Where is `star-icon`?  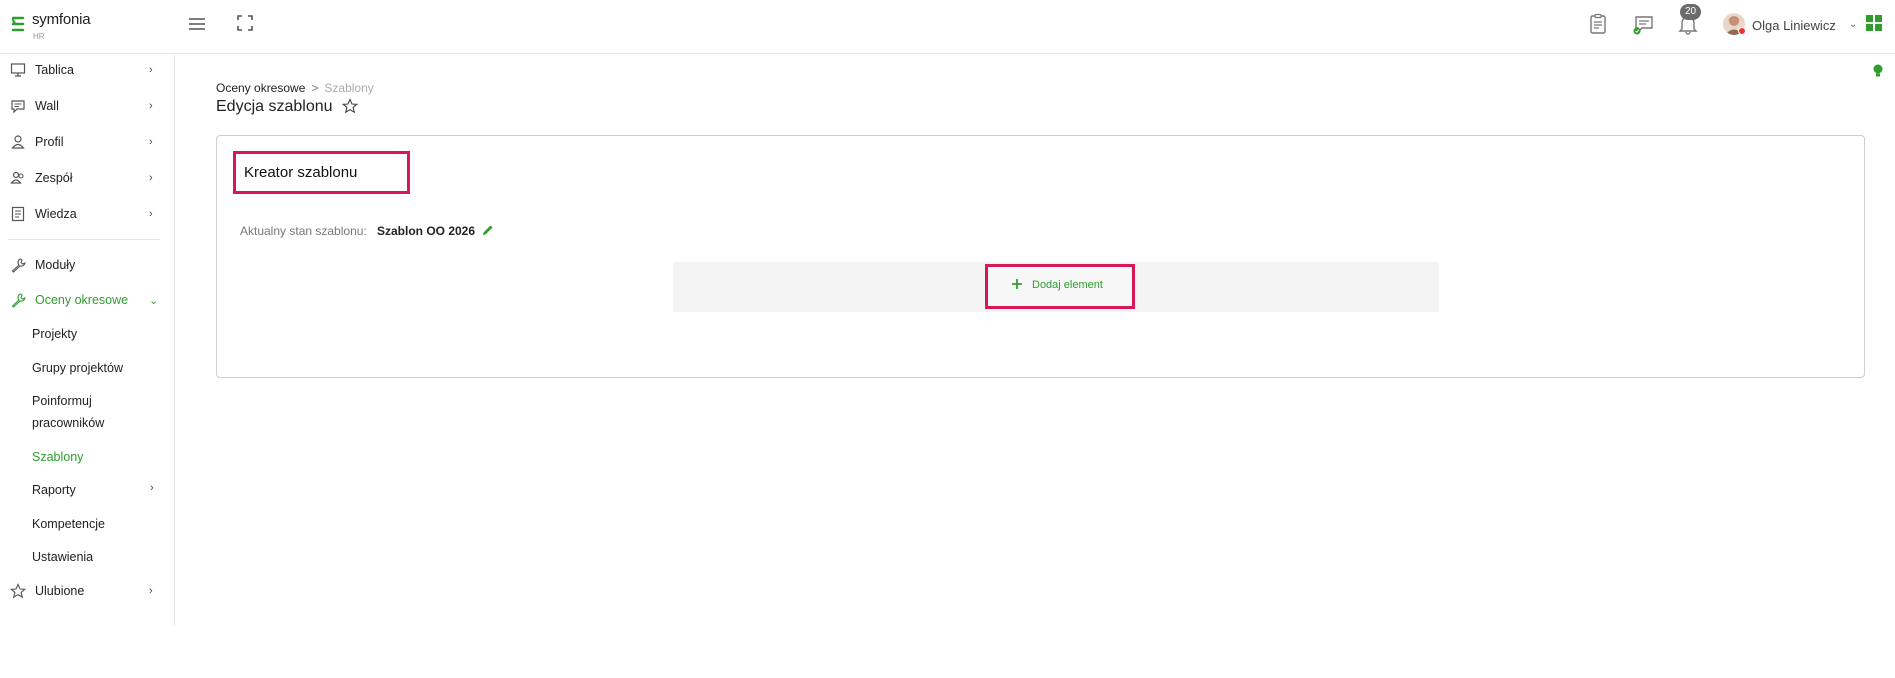 star-icon is located at coordinates (18, 591).